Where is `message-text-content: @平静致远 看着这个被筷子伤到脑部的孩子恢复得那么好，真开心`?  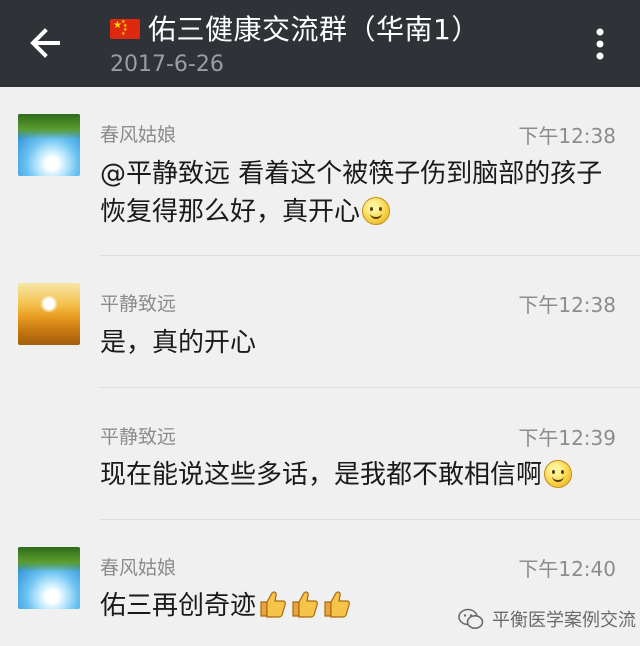
message-text-content: @平静致远 看着这个被筷子伤到脑部的孩子恢复得那么好，真开心 is located at coordinates (351, 193).